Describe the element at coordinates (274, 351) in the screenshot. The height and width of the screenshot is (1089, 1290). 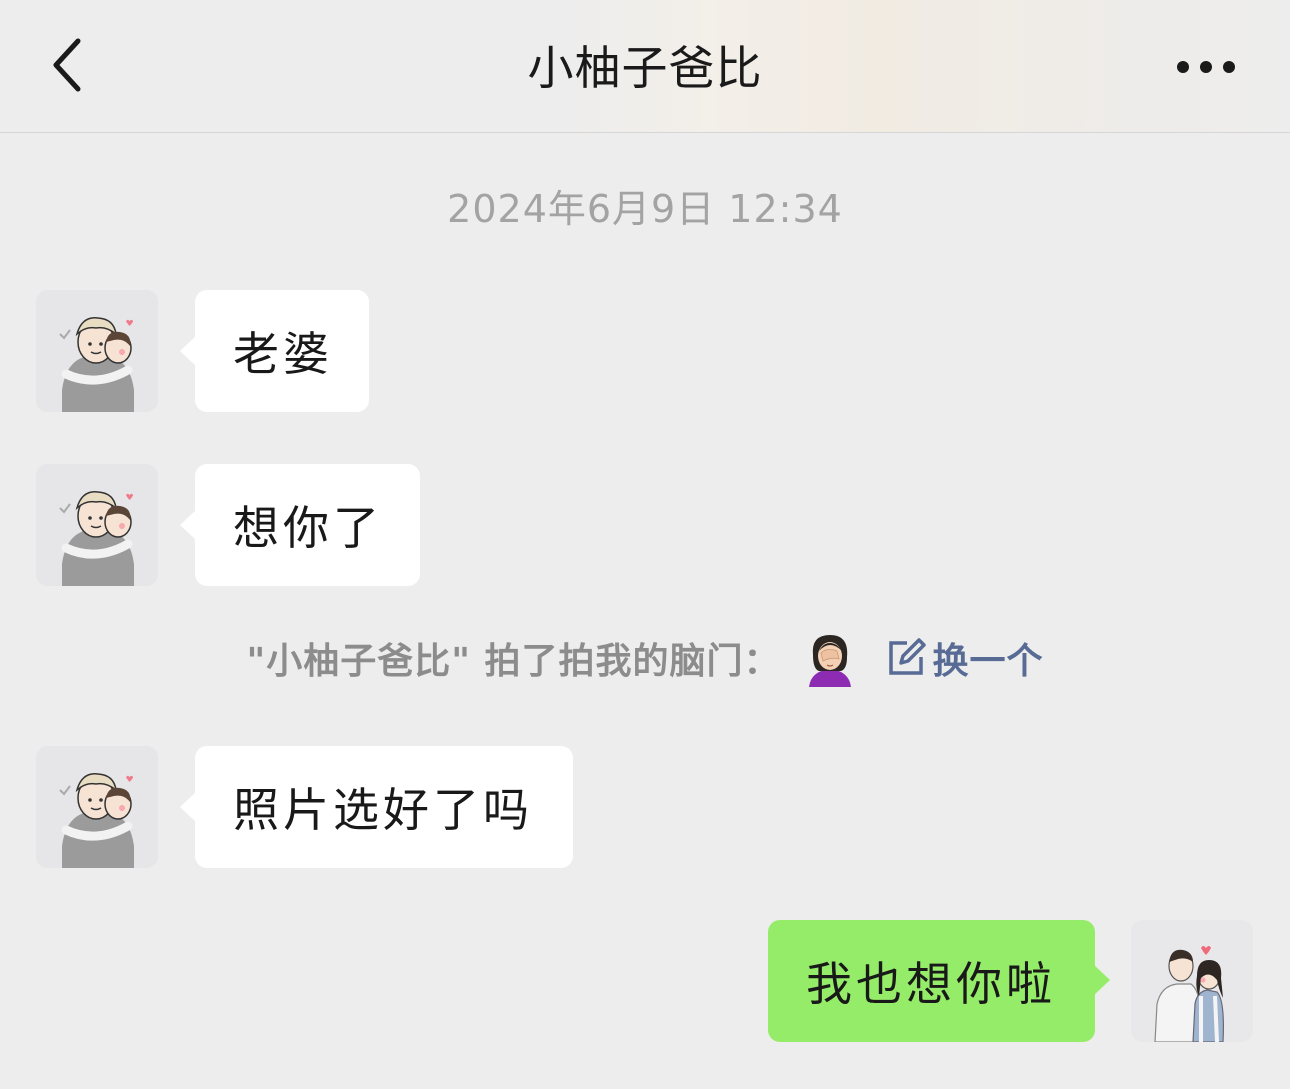
I see `message-bubble: 老婆` at that location.